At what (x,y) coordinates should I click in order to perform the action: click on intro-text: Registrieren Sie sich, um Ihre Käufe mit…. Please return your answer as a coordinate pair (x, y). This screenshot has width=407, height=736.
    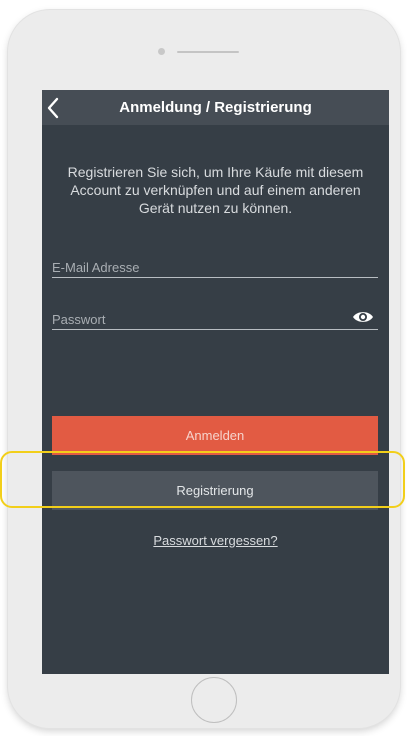
    Looking at the image, I should click on (215, 190).